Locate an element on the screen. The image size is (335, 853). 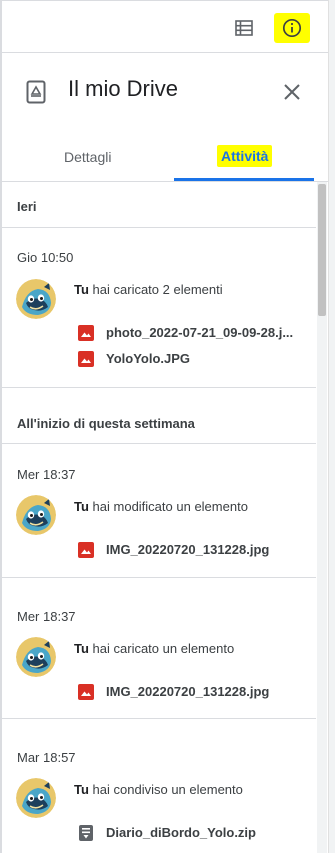
top-toolbar is located at coordinates (165, 26).